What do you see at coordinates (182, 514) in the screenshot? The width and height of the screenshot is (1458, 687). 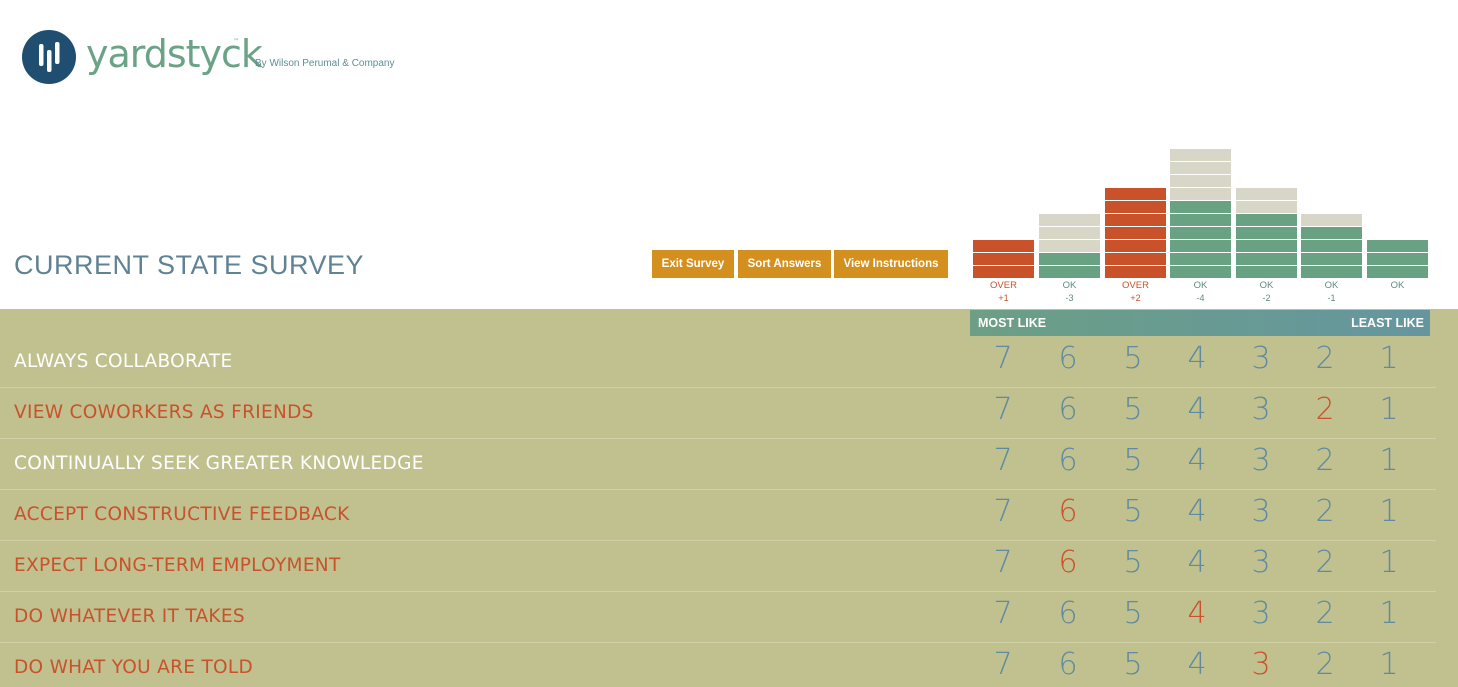 I see `statement-label: ACCEPT CONSTRUCTIVE FEEDBACK` at bounding box center [182, 514].